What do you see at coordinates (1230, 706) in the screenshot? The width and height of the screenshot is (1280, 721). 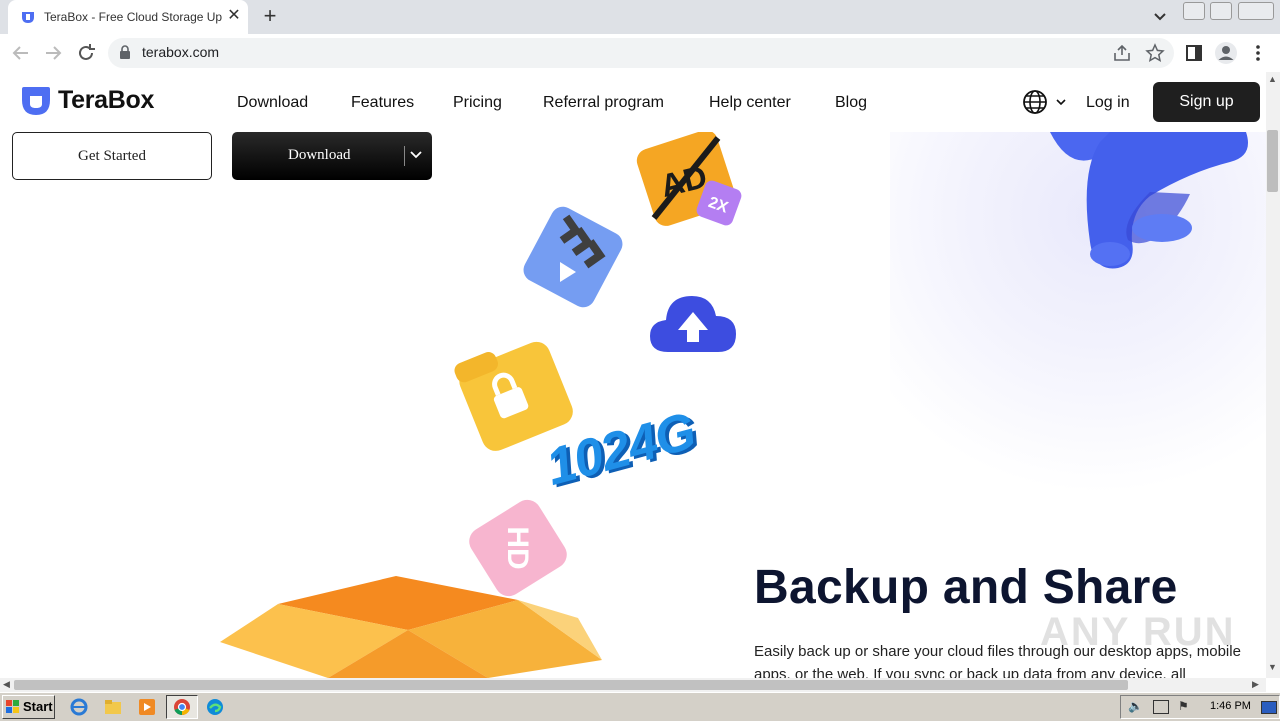 I see `clock: 1:46 PM` at bounding box center [1230, 706].